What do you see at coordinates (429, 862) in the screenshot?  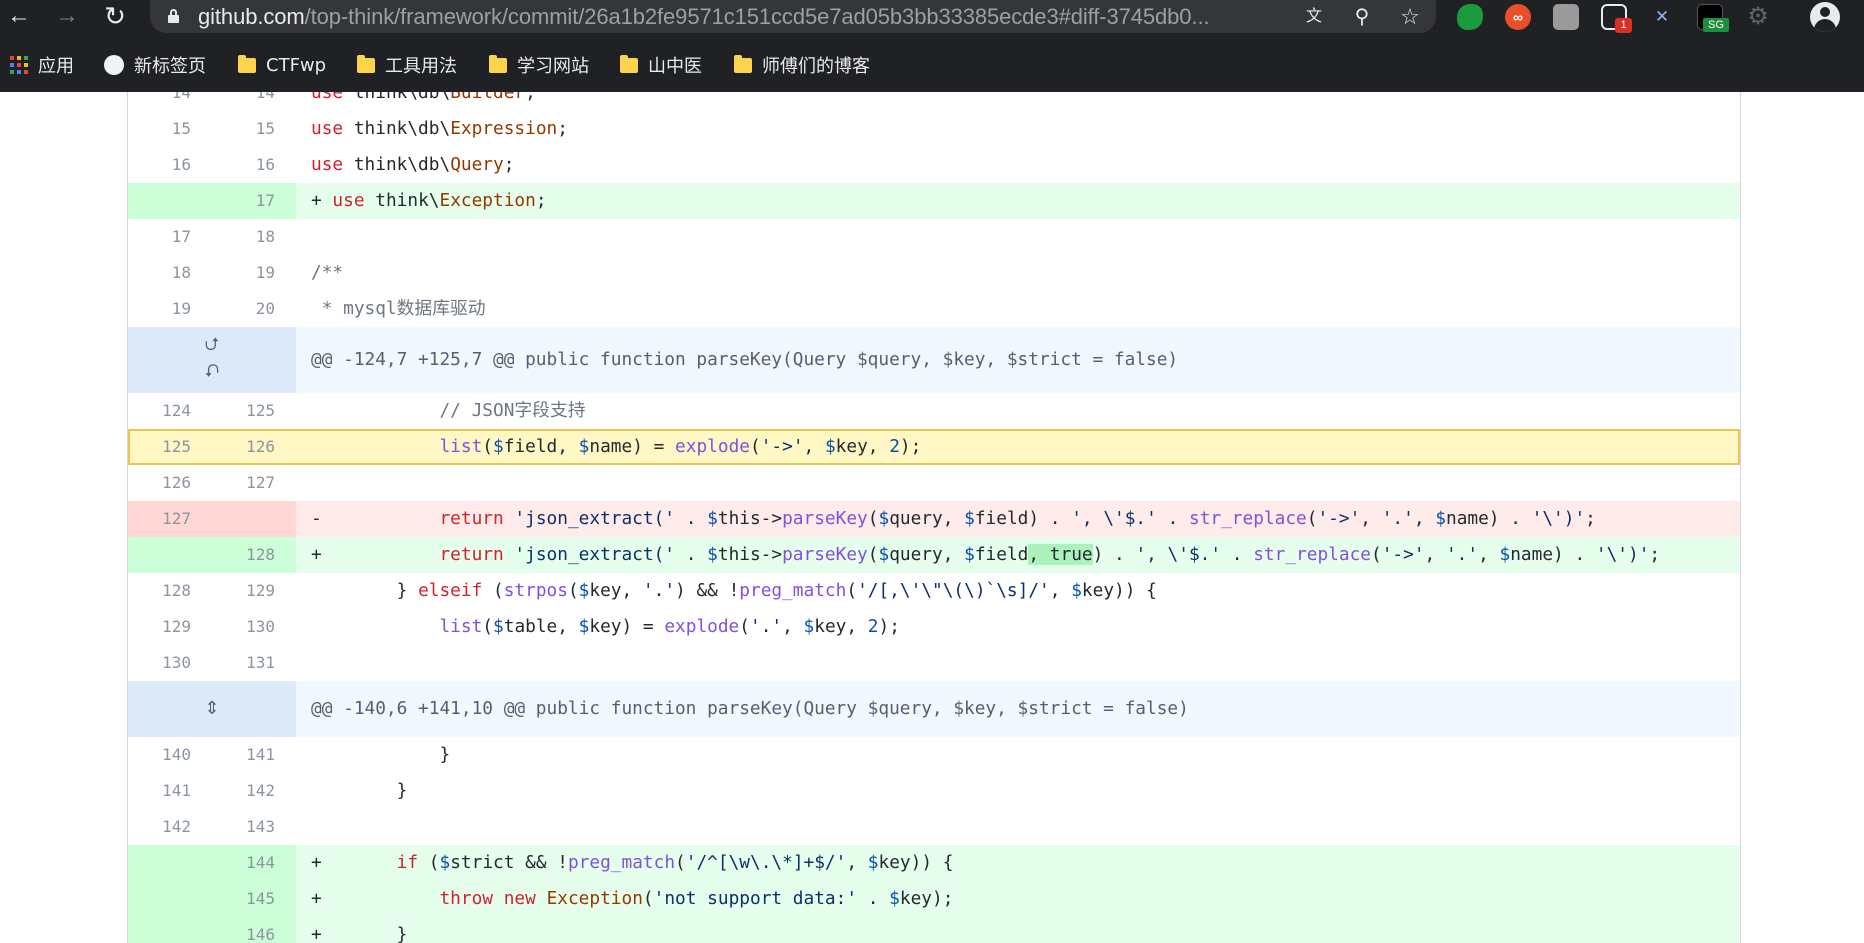 I see `code-token: (` at bounding box center [429, 862].